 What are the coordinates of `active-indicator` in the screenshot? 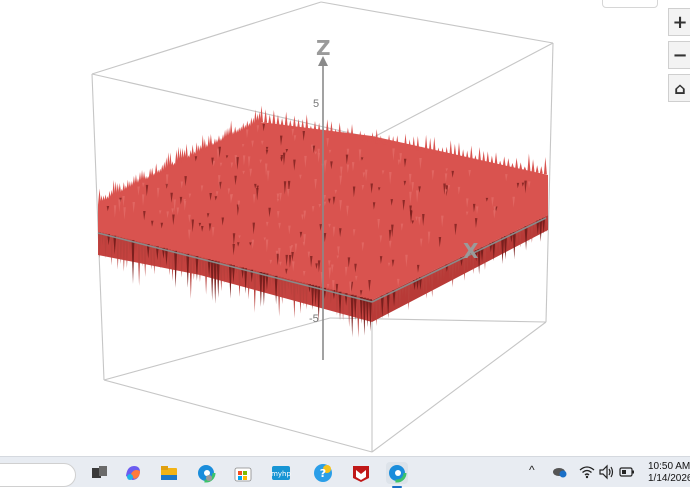 It's located at (397, 487).